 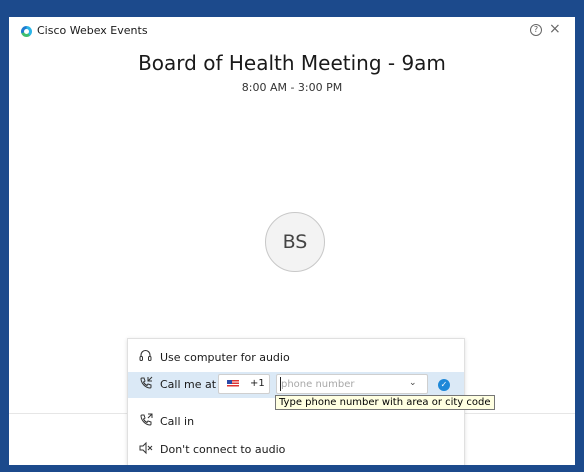 What do you see at coordinates (244, 384) in the screenshot?
I see `country-code-select: +1` at bounding box center [244, 384].